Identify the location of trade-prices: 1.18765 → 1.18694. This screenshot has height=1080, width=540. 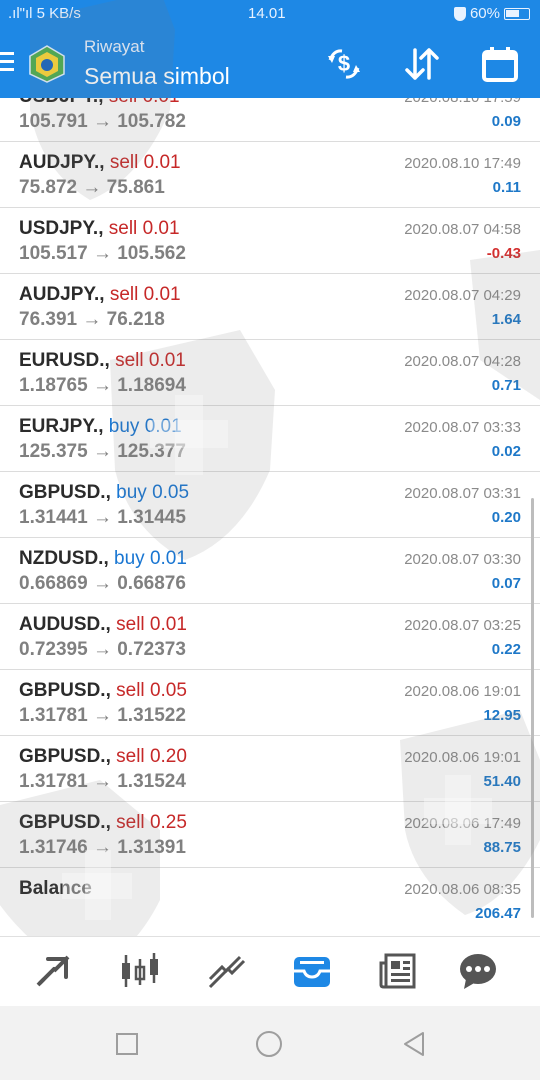
(102, 385).